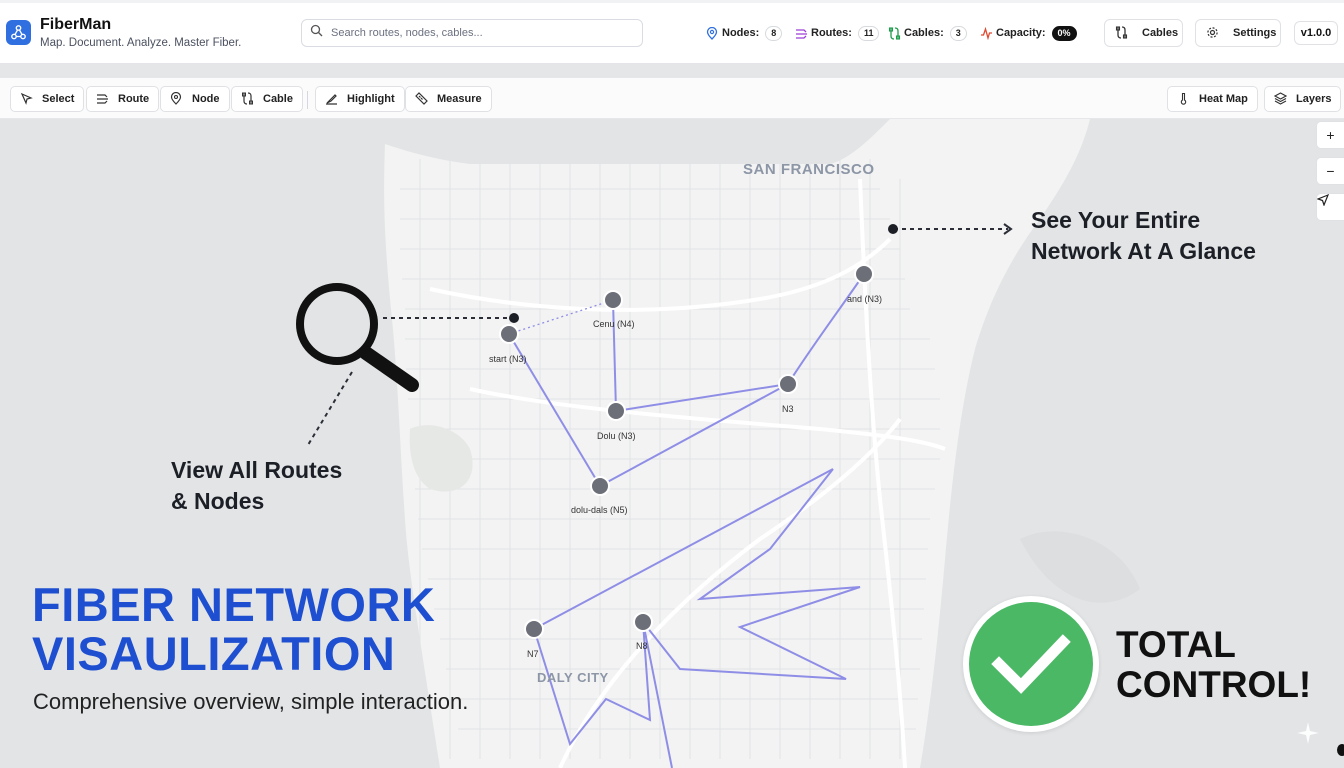 This screenshot has width=1344, height=768. What do you see at coordinates (600, 486) in the screenshot?
I see `node-dolu-dals` at bounding box center [600, 486].